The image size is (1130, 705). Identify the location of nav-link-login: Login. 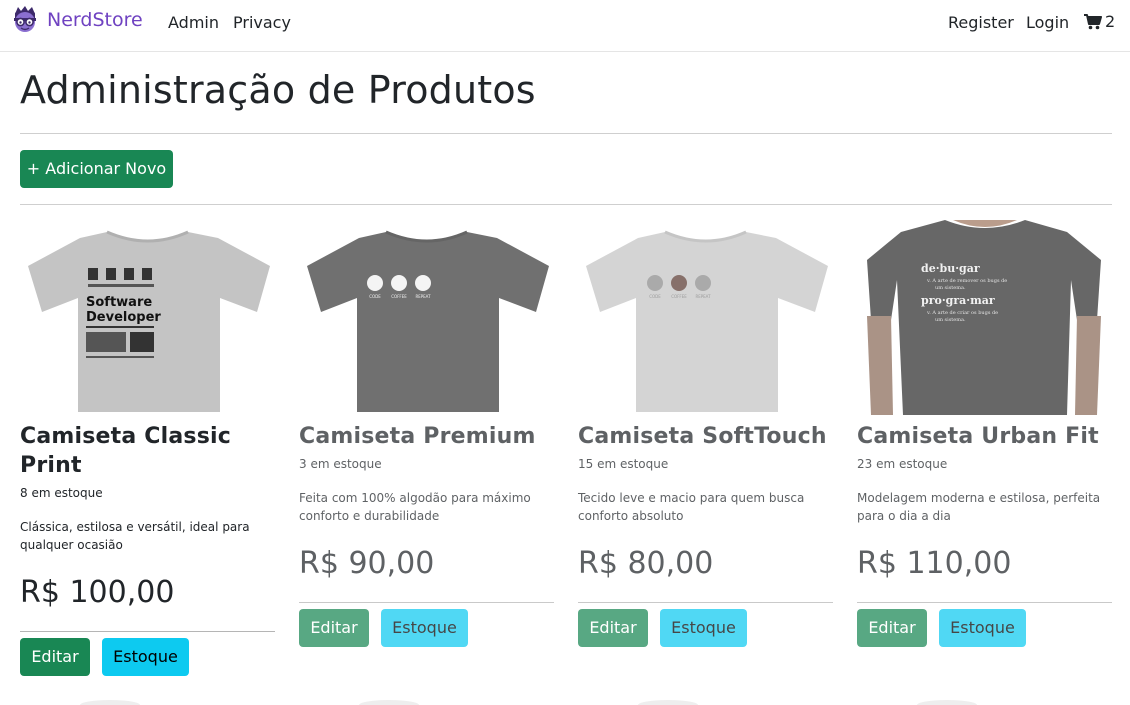
(1047, 22).